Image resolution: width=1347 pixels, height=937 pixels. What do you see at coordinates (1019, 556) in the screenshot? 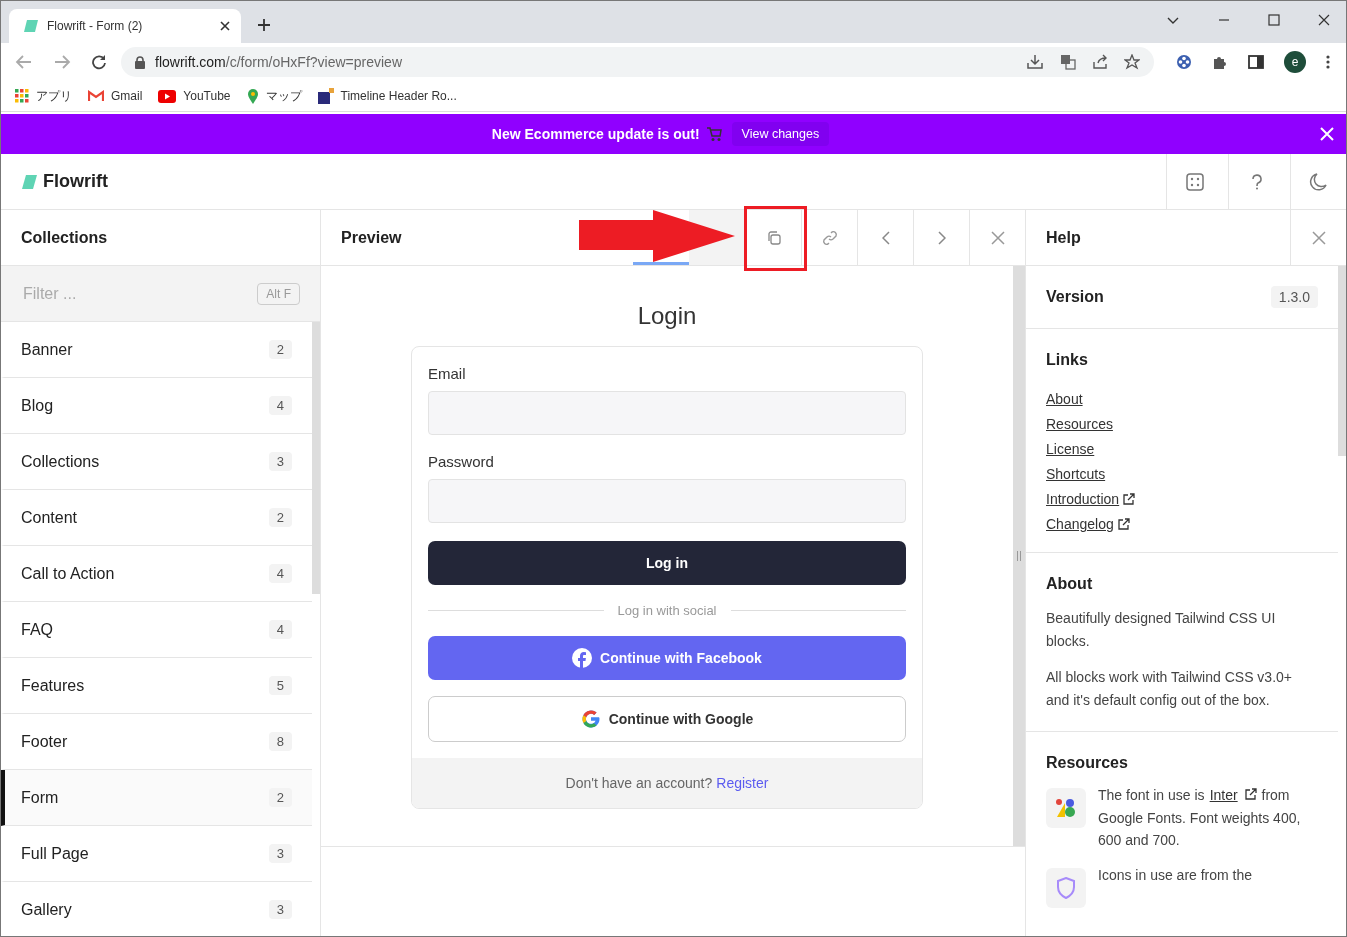
I see `resize-handle` at bounding box center [1019, 556].